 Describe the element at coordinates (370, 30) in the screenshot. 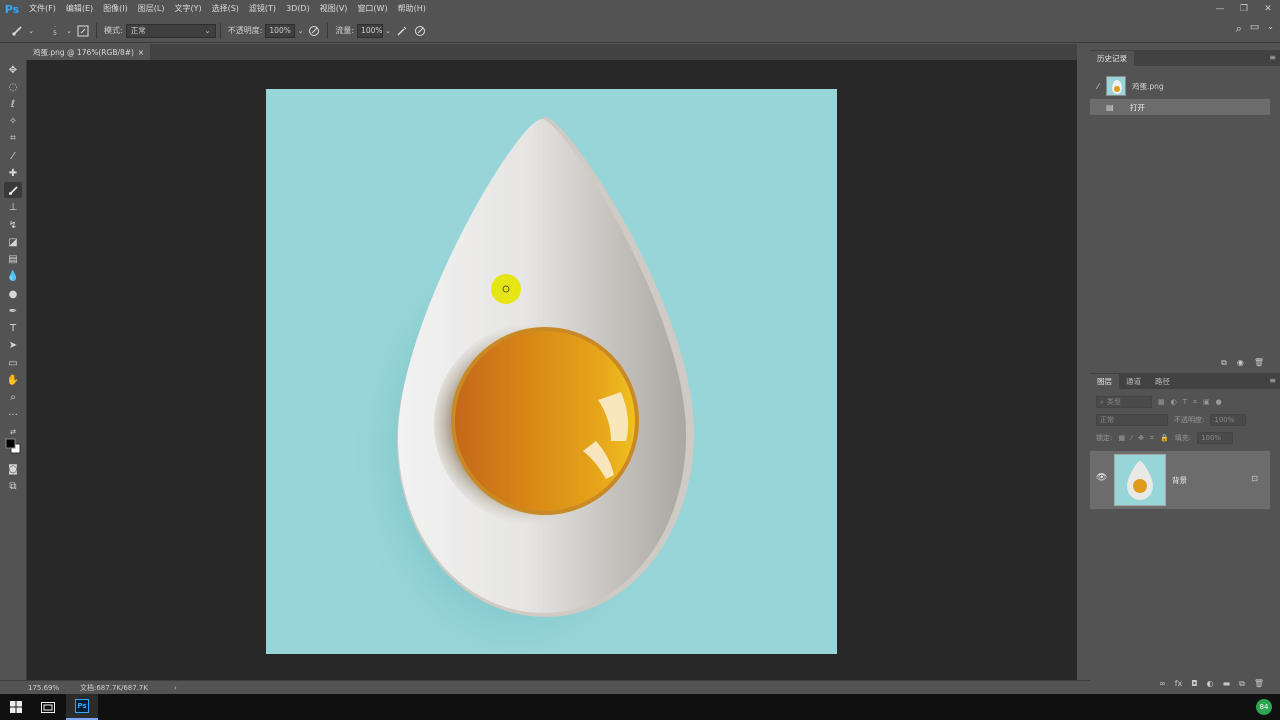

I see `flow-input: 100%` at that location.